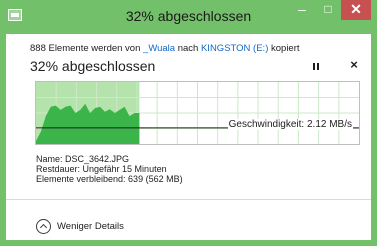 The width and height of the screenshot is (377, 246). What do you see at coordinates (290, 124) in the screenshot?
I see `speed-label: Geschwindigkeit: 2.12 MB/s` at bounding box center [290, 124].